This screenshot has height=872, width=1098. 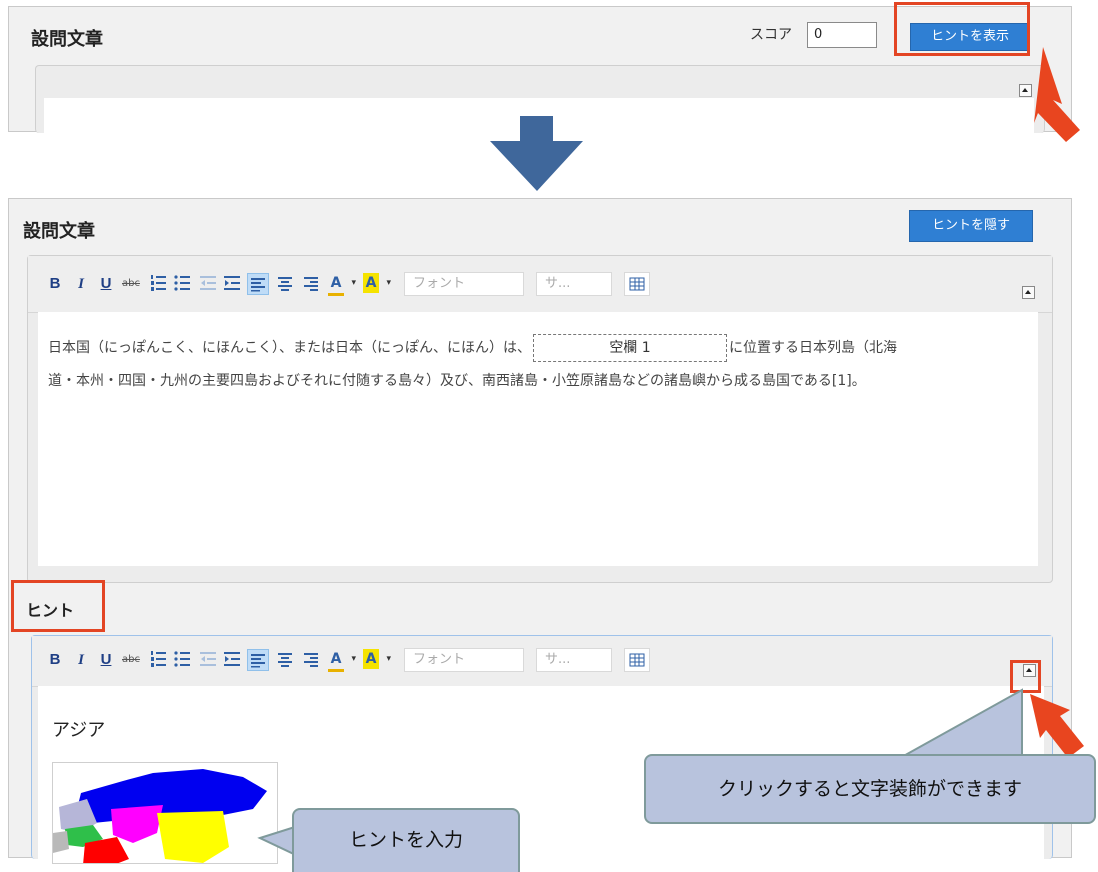 What do you see at coordinates (278, 841) in the screenshot?
I see `input-hint-callout-tail` at bounding box center [278, 841].